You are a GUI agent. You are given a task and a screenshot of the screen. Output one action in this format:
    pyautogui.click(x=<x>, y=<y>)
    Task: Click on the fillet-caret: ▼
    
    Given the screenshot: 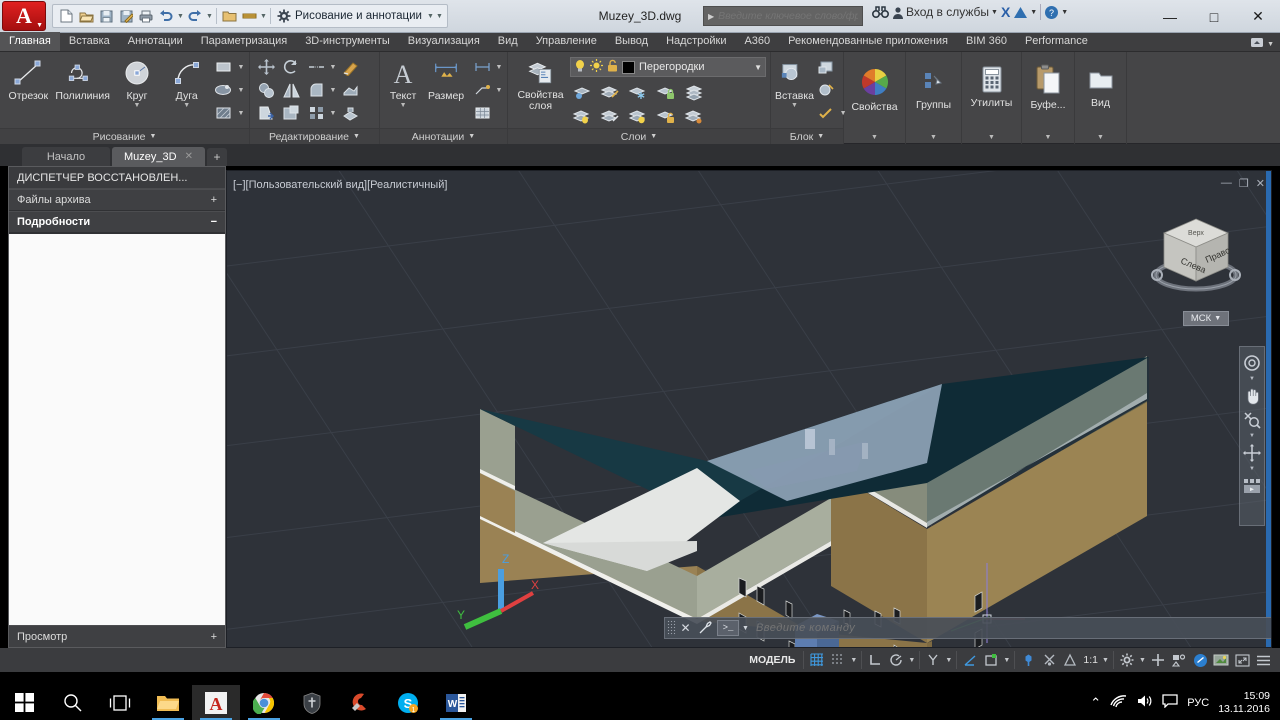 What is the action you would take?
    pyautogui.click(x=333, y=90)
    